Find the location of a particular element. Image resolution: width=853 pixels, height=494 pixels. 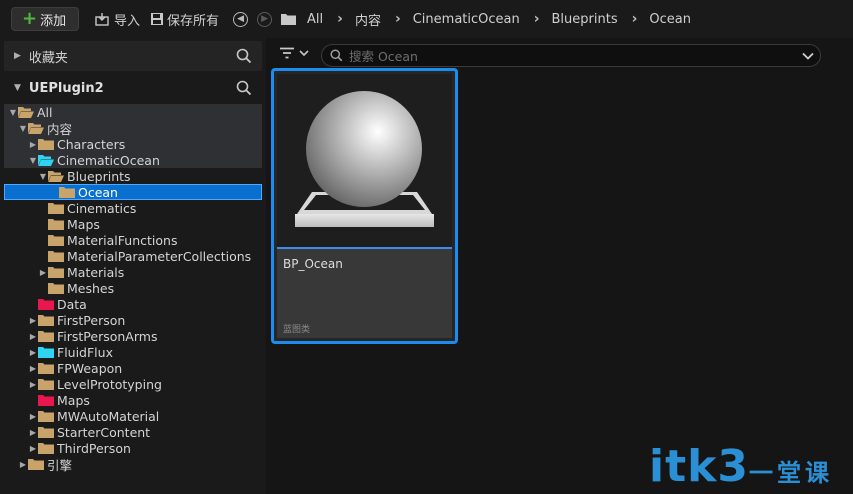

tree-item: ▶ FirstPersonArms is located at coordinates (133, 336).